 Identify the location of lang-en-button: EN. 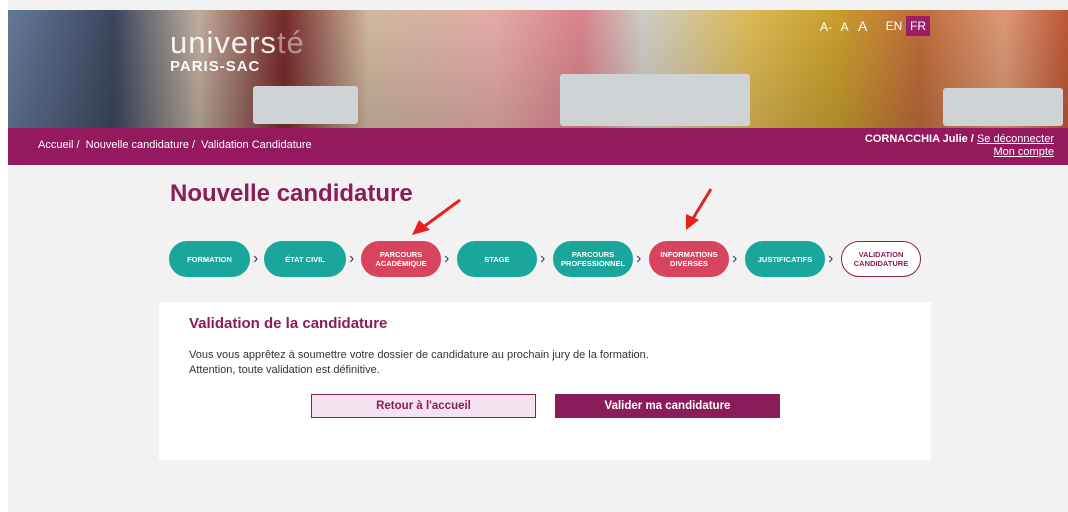
(894, 26).